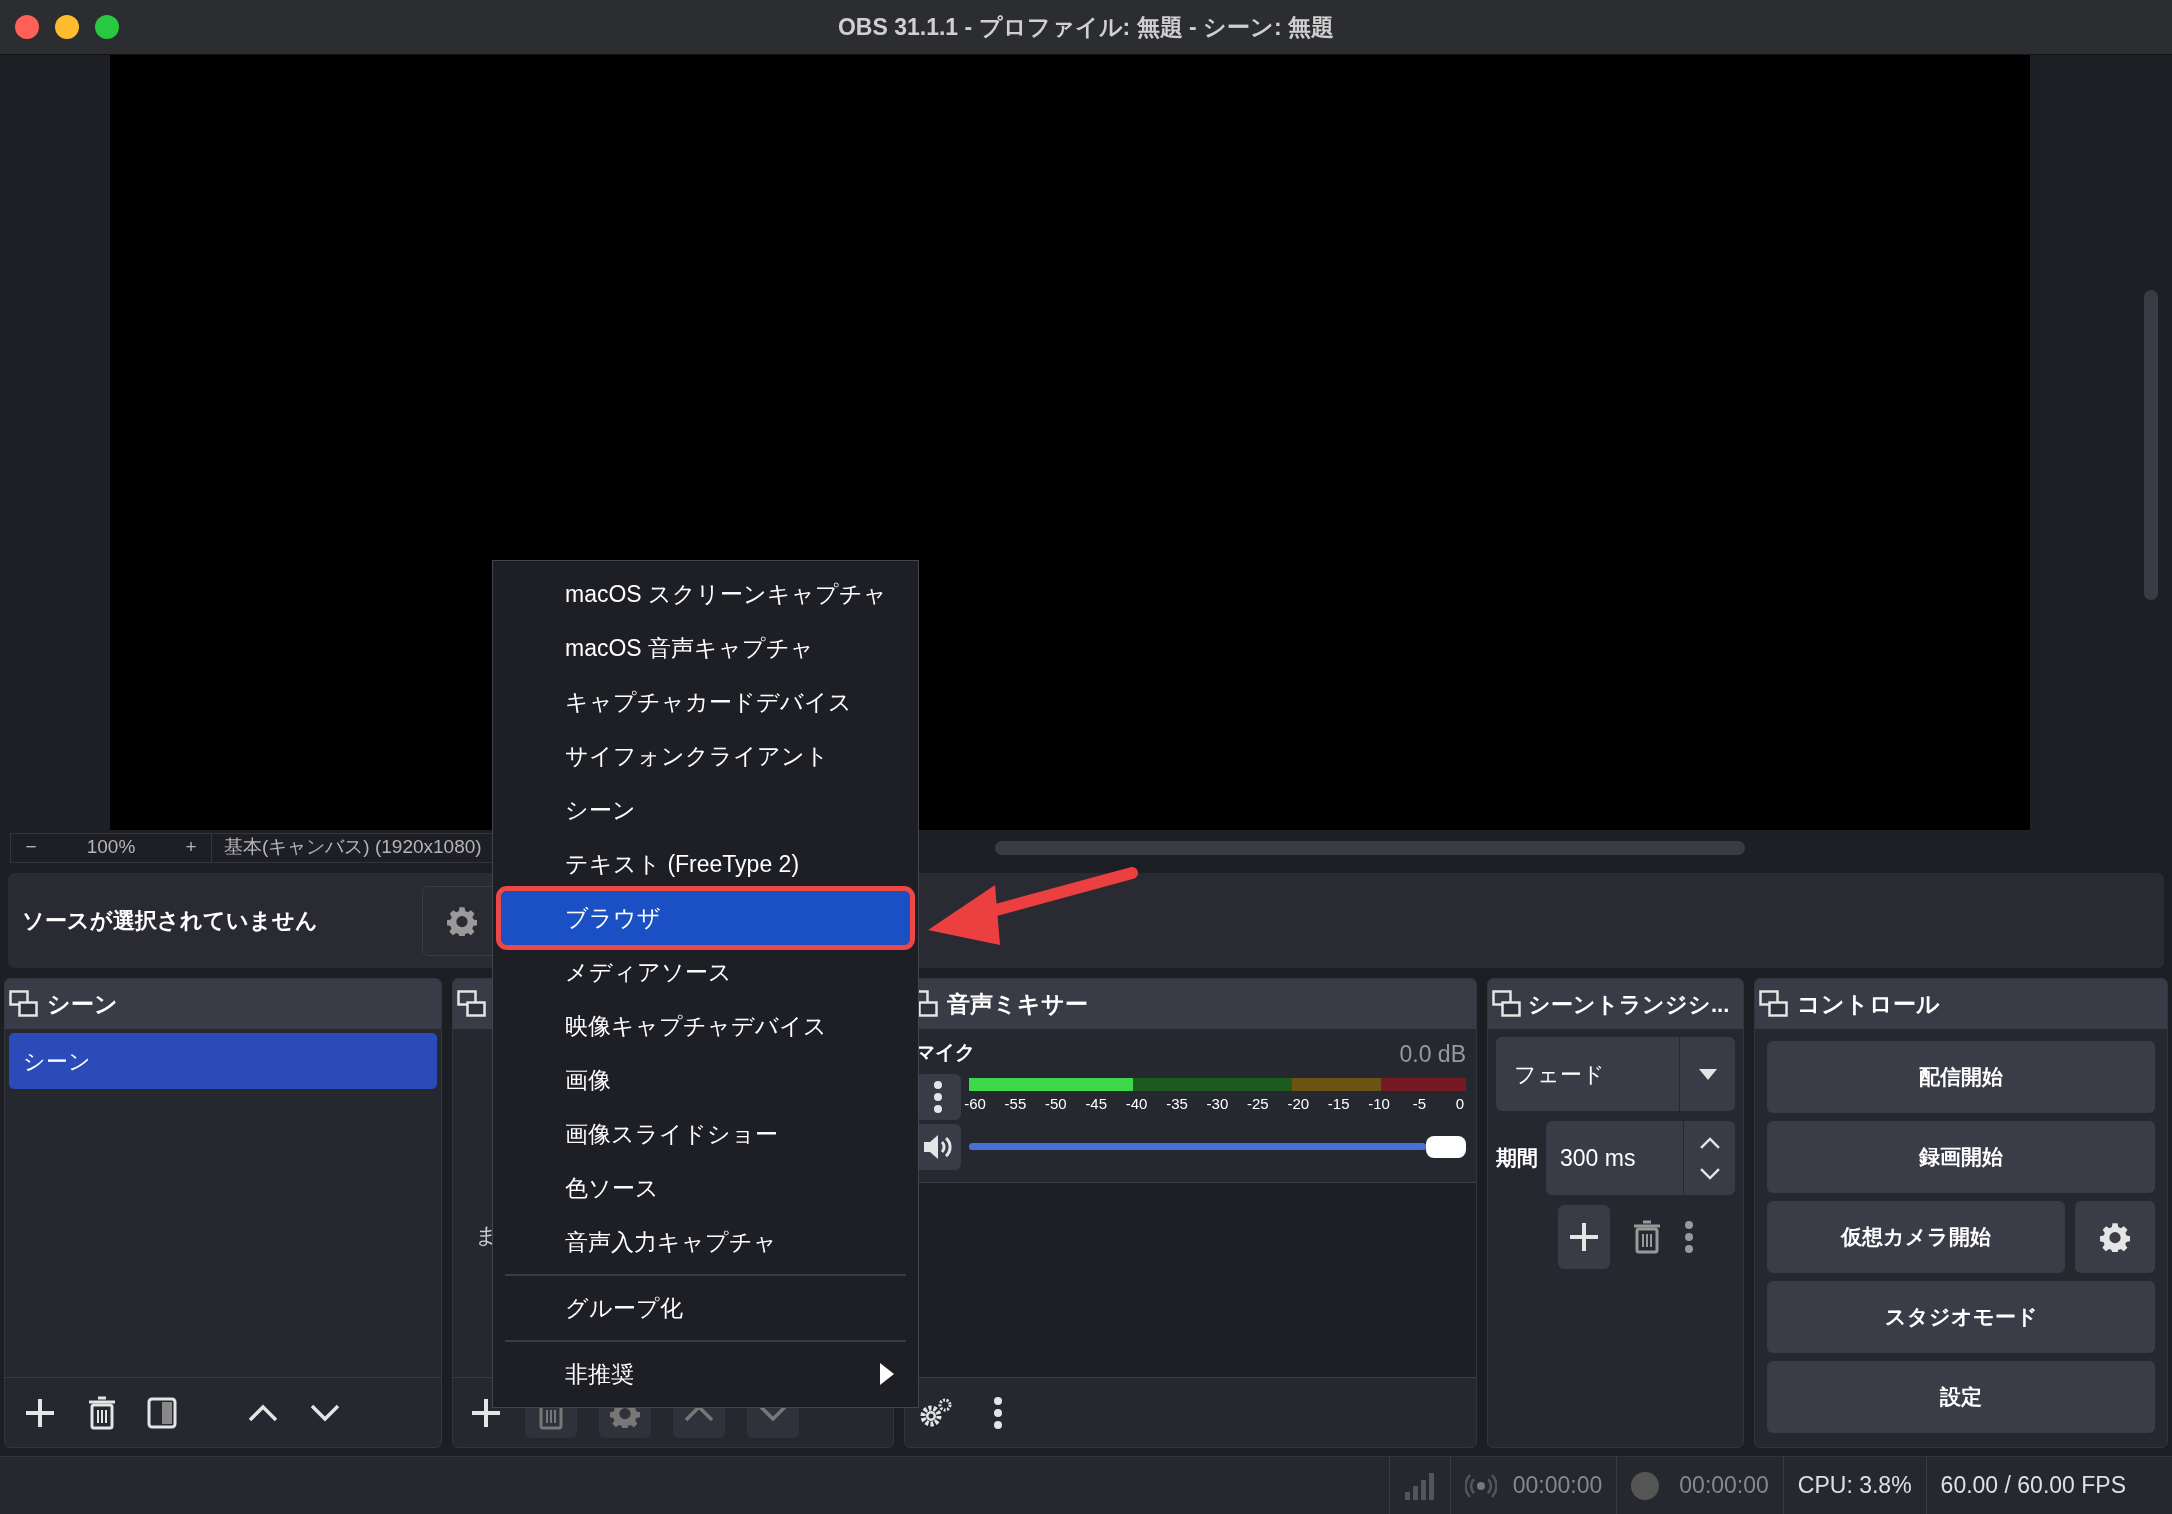 This screenshot has width=2172, height=1514. I want to click on panel-title: シーン, so click(82, 1004).